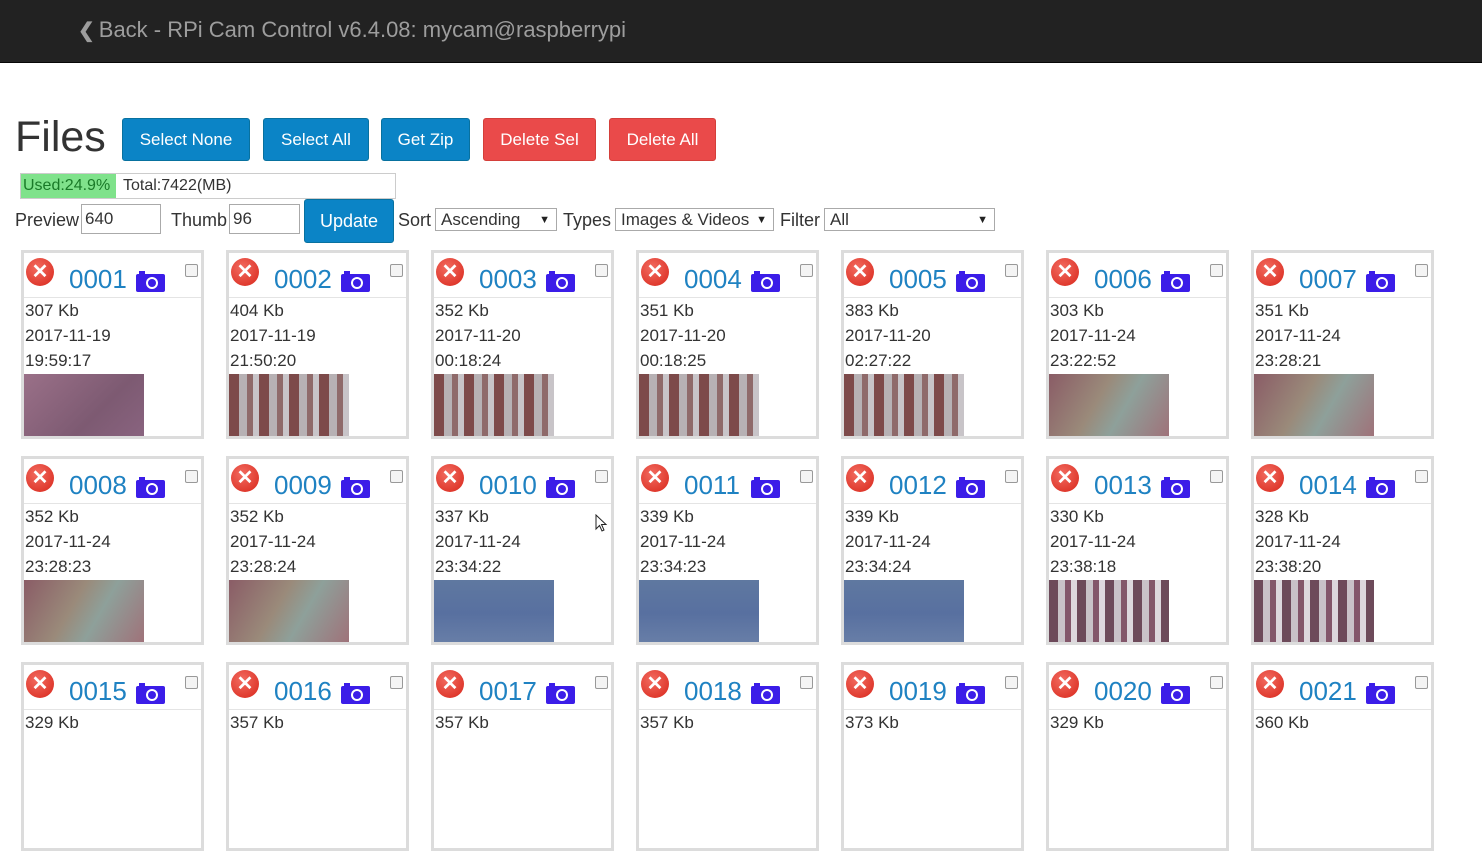  I want to click on types-select: Images & Videos ▼, so click(694, 219).